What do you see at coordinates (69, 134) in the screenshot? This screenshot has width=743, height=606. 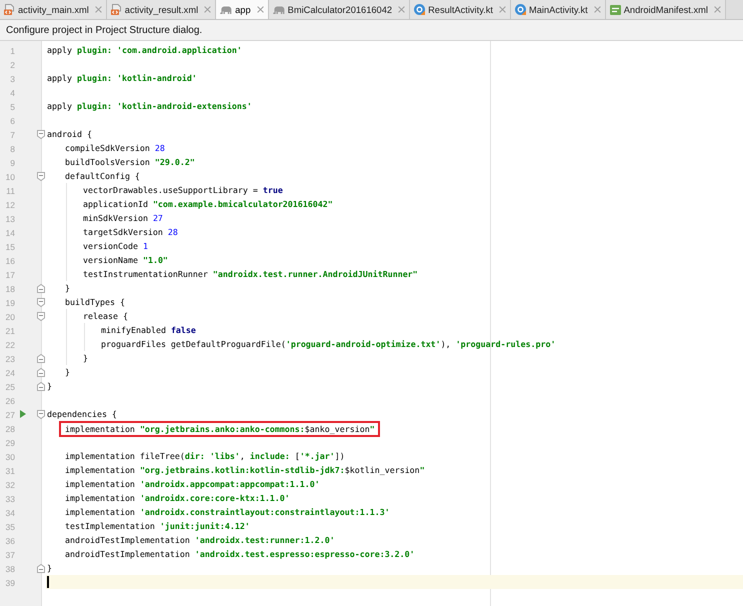 I see `code-line: android {` at bounding box center [69, 134].